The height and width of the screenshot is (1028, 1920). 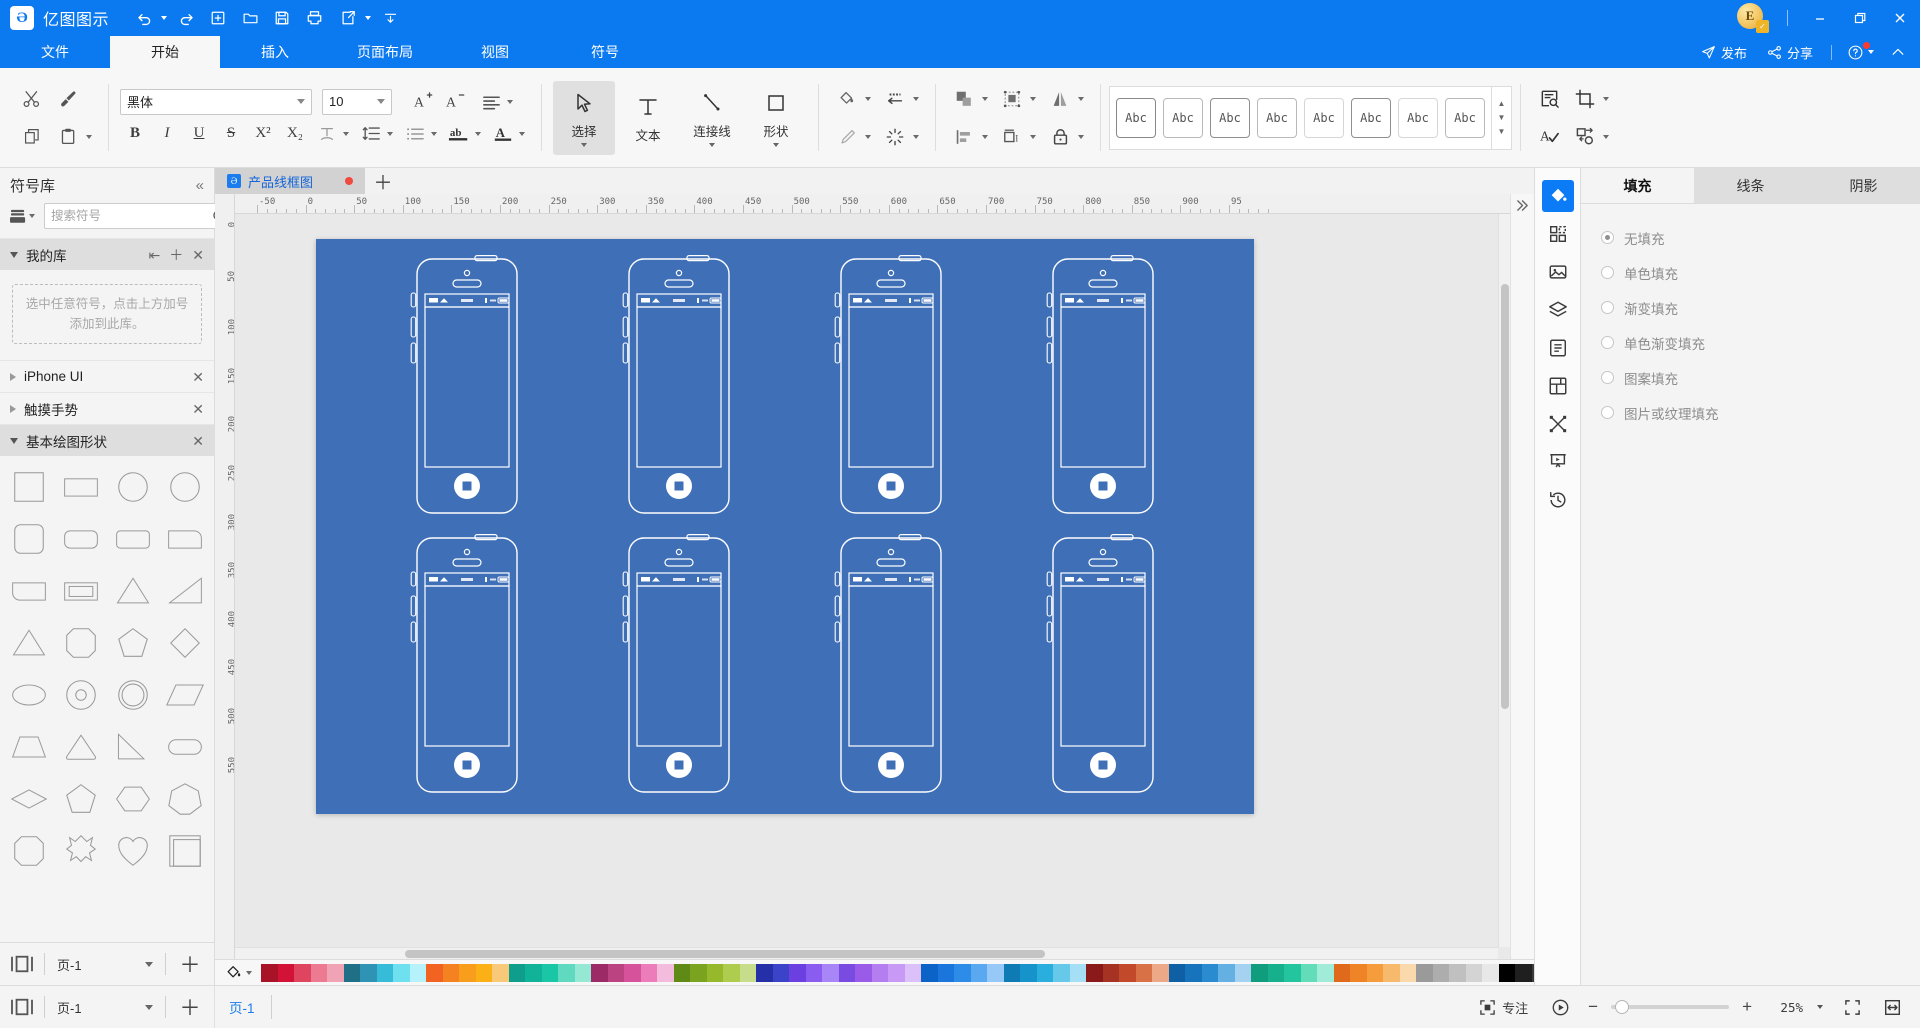 What do you see at coordinates (218, 18) in the screenshot?
I see `new-file-button` at bounding box center [218, 18].